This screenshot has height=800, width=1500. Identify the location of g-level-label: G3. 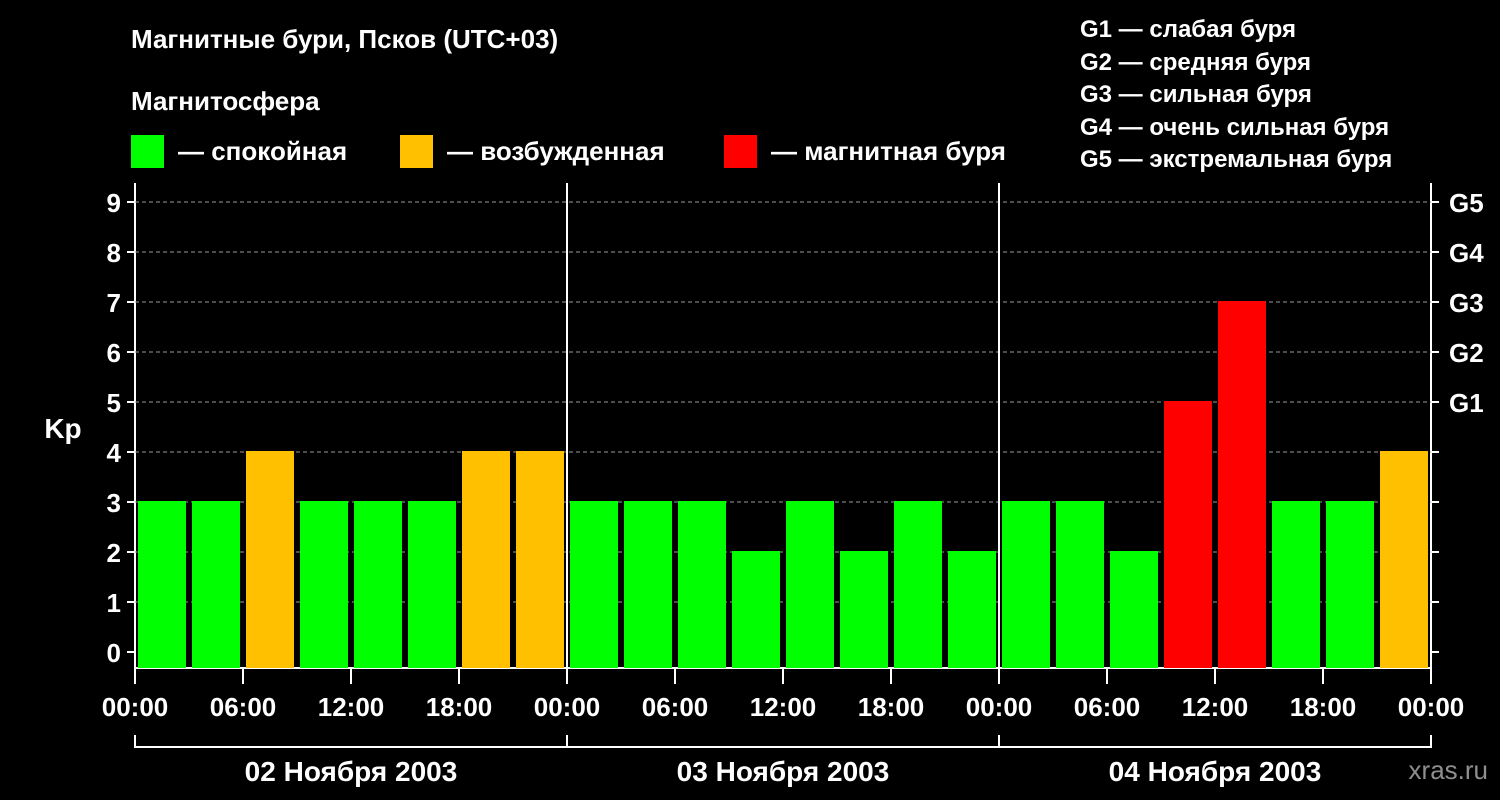
(1466, 303).